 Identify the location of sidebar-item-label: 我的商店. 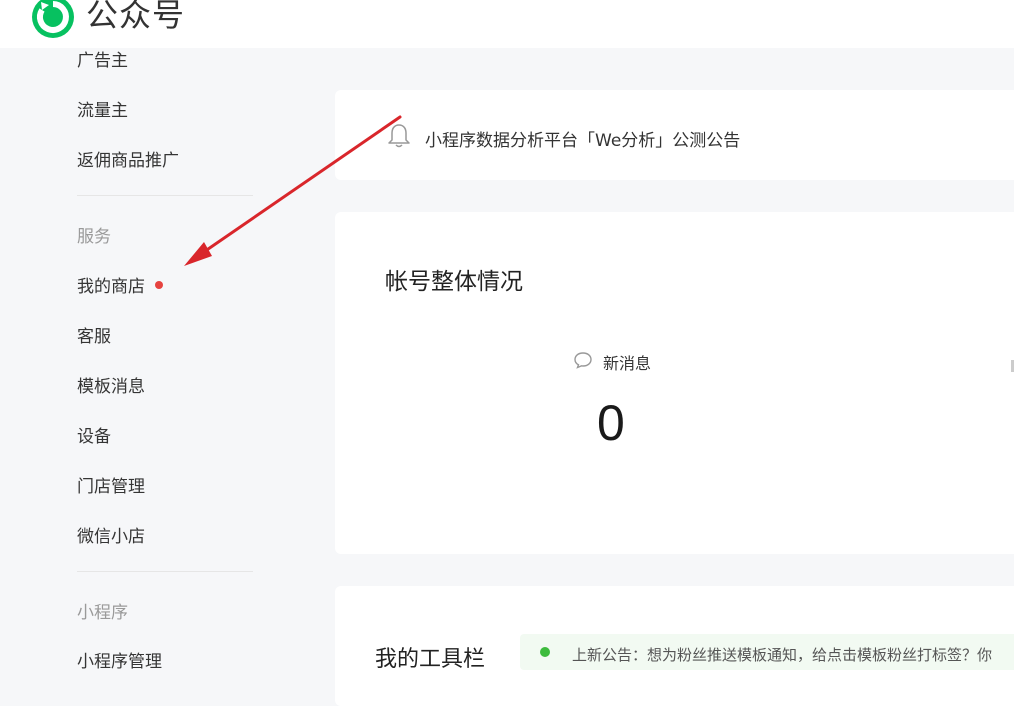
(111, 287).